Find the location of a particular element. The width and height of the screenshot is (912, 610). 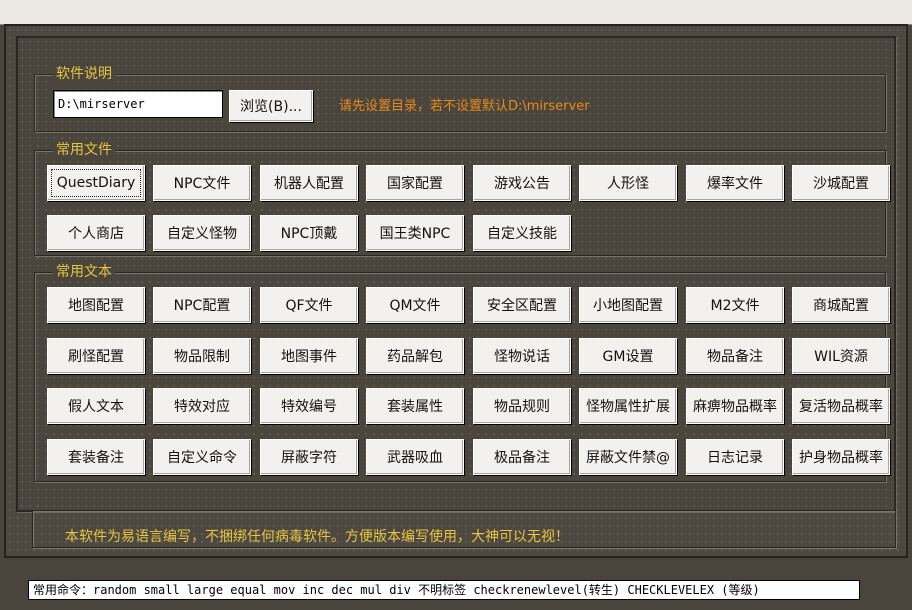

texts-button-1: NPC配置 is located at coordinates (202, 305).